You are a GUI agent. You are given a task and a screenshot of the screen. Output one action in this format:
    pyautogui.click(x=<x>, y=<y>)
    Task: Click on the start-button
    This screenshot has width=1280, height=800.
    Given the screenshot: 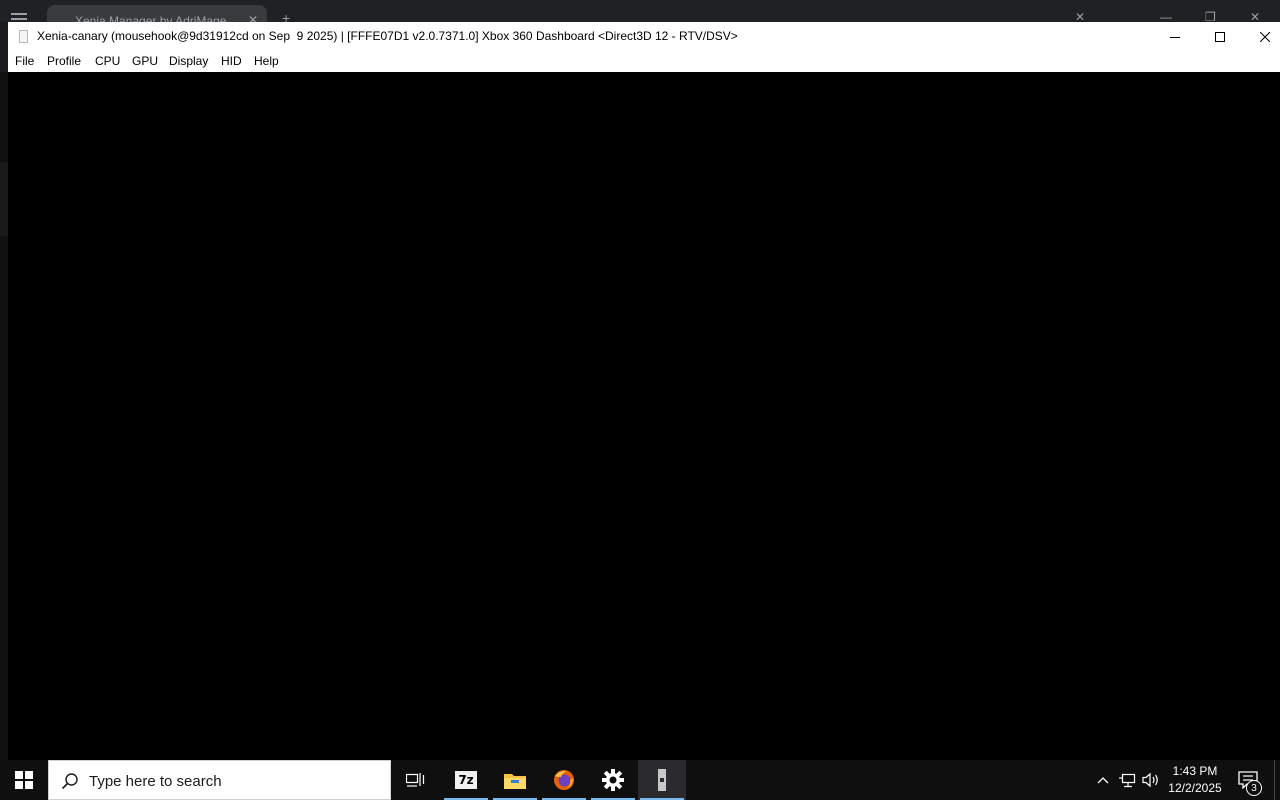 What is the action you would take?
    pyautogui.click(x=24, y=780)
    